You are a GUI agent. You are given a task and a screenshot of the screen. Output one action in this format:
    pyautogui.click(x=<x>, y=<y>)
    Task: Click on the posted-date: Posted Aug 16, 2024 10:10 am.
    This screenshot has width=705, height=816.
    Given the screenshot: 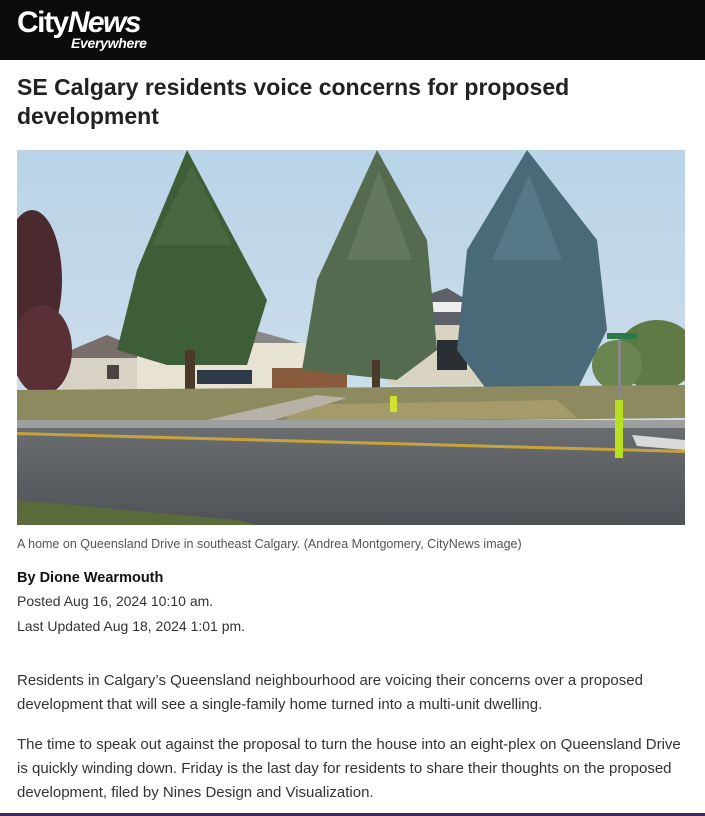 What is the action you would take?
    pyautogui.click(x=115, y=601)
    